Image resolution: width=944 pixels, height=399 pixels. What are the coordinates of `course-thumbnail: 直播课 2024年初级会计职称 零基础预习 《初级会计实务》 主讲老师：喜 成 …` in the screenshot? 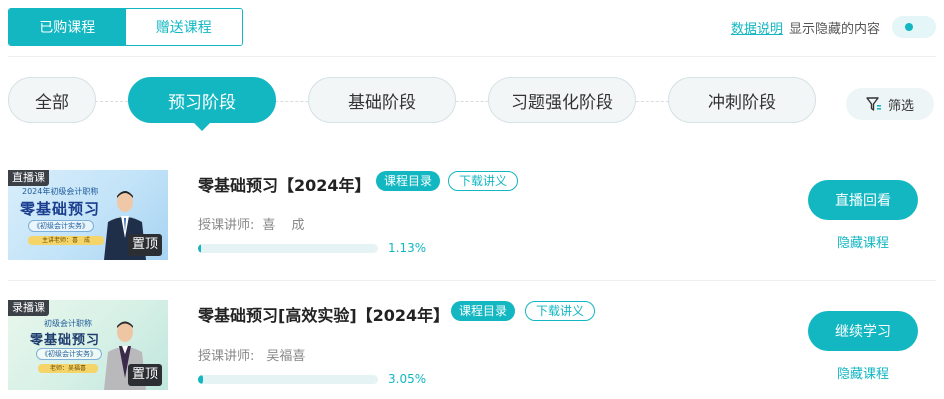 It's located at (88, 215).